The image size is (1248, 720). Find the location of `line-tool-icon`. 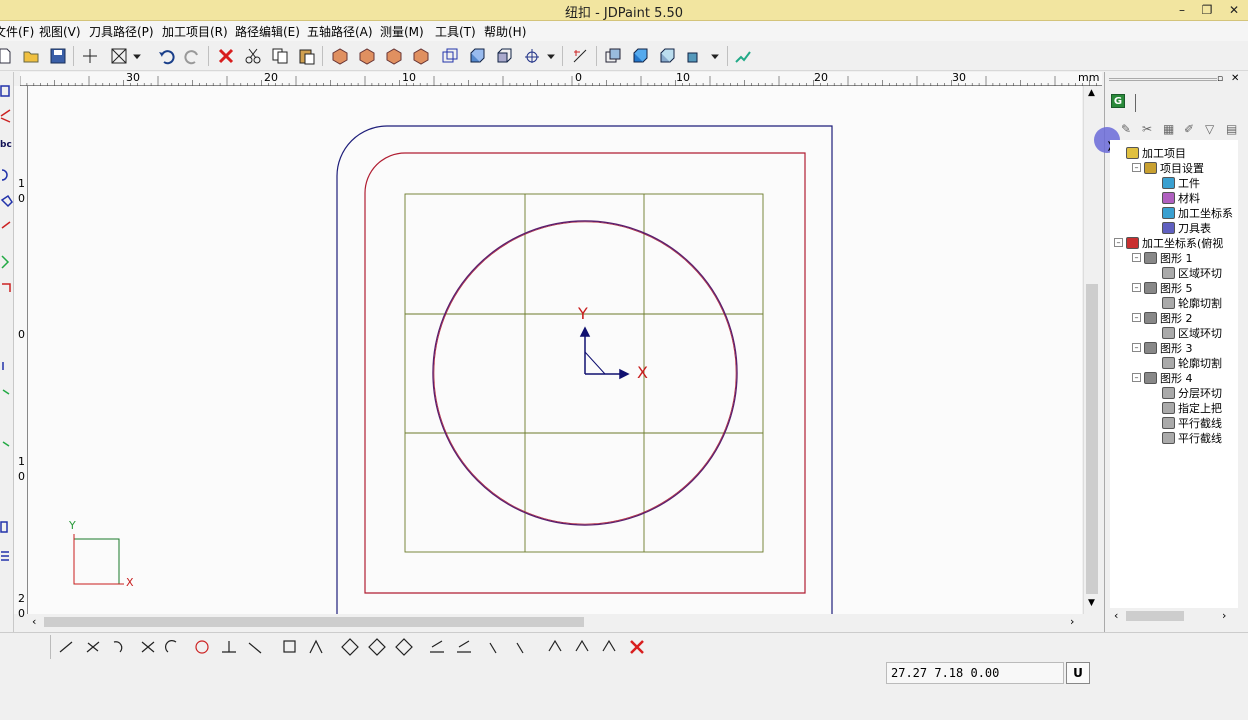

line-tool-icon is located at coordinates (5, 116).